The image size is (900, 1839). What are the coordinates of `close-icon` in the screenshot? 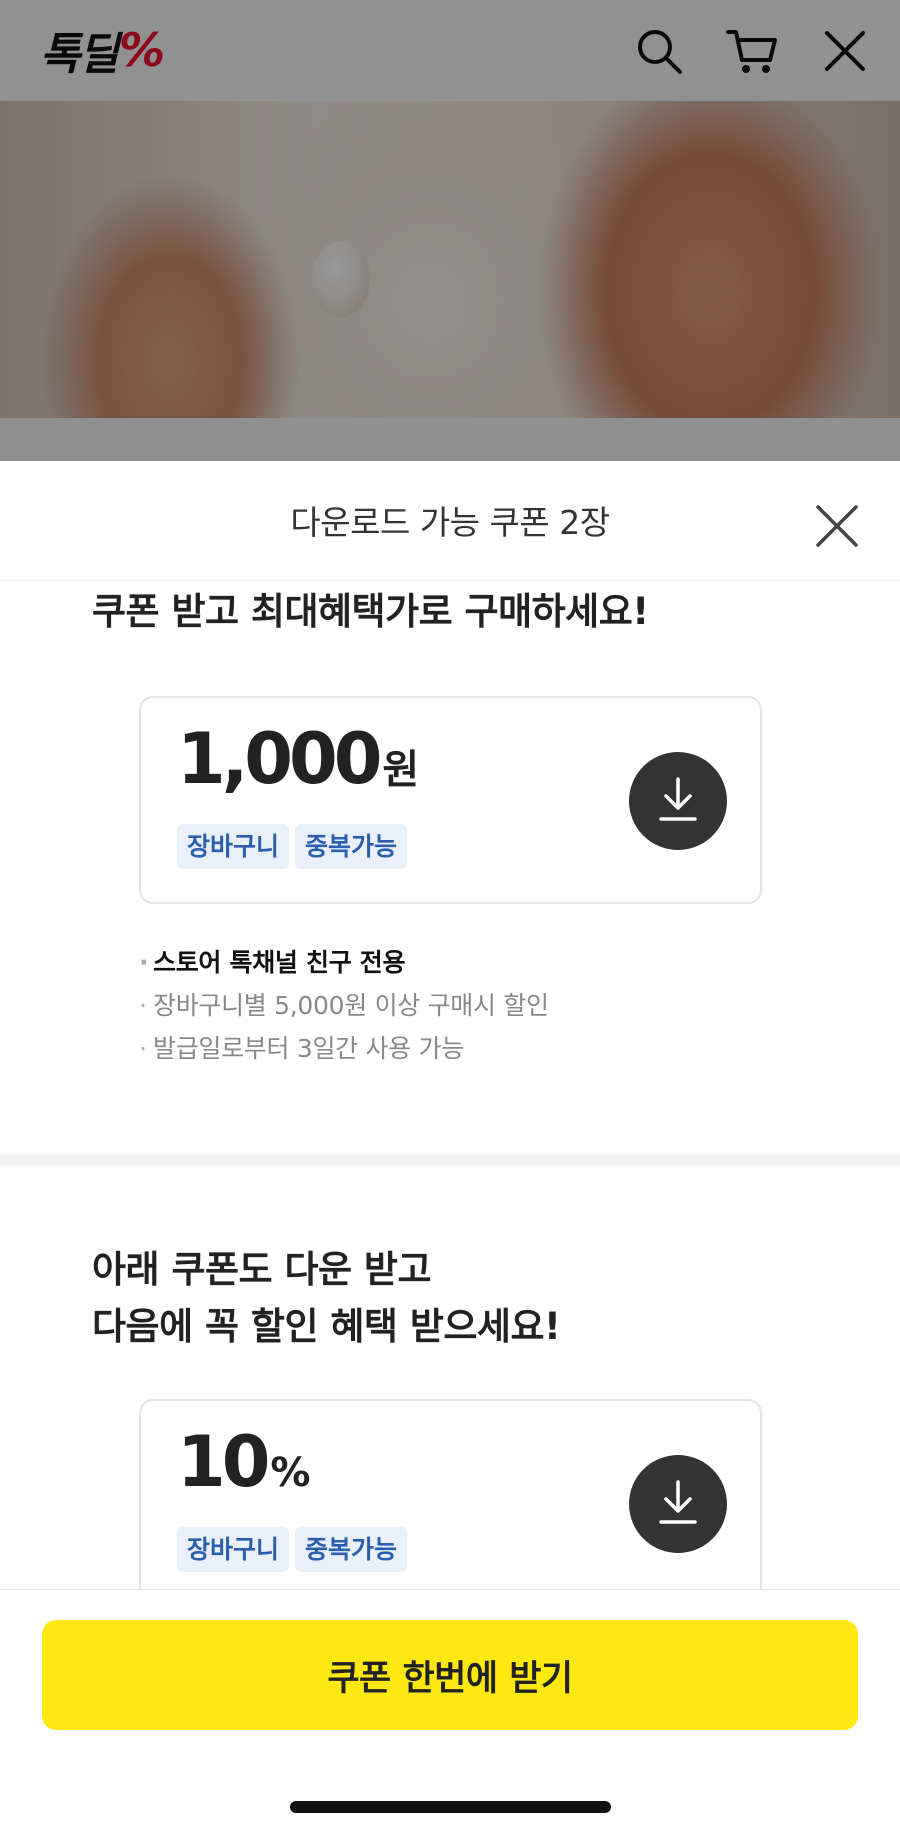 It's located at (837, 526).